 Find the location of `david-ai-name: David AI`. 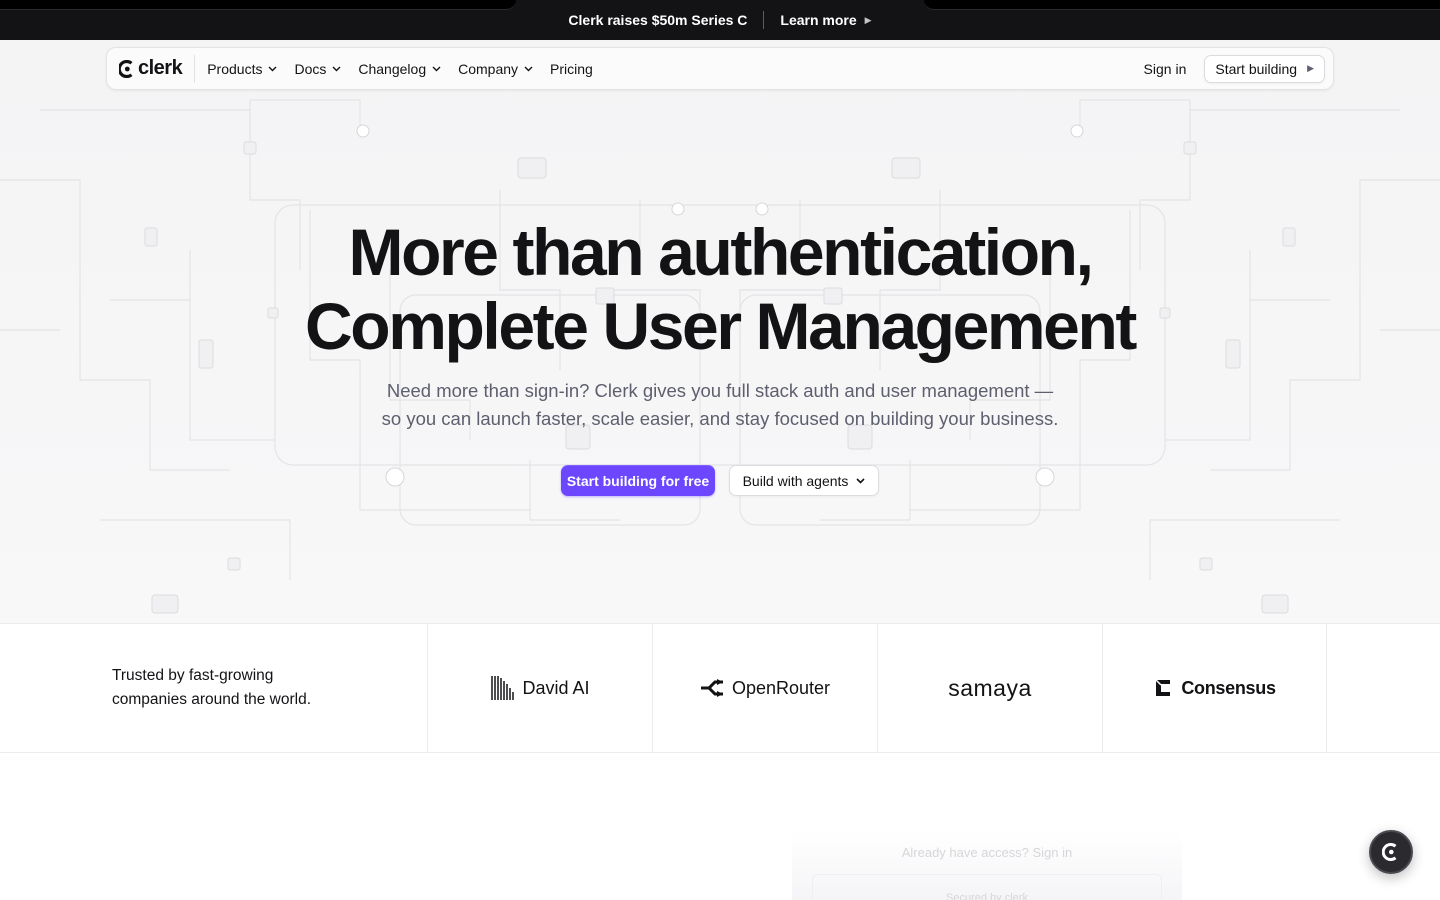

david-ai-name: David AI is located at coordinates (556, 687).